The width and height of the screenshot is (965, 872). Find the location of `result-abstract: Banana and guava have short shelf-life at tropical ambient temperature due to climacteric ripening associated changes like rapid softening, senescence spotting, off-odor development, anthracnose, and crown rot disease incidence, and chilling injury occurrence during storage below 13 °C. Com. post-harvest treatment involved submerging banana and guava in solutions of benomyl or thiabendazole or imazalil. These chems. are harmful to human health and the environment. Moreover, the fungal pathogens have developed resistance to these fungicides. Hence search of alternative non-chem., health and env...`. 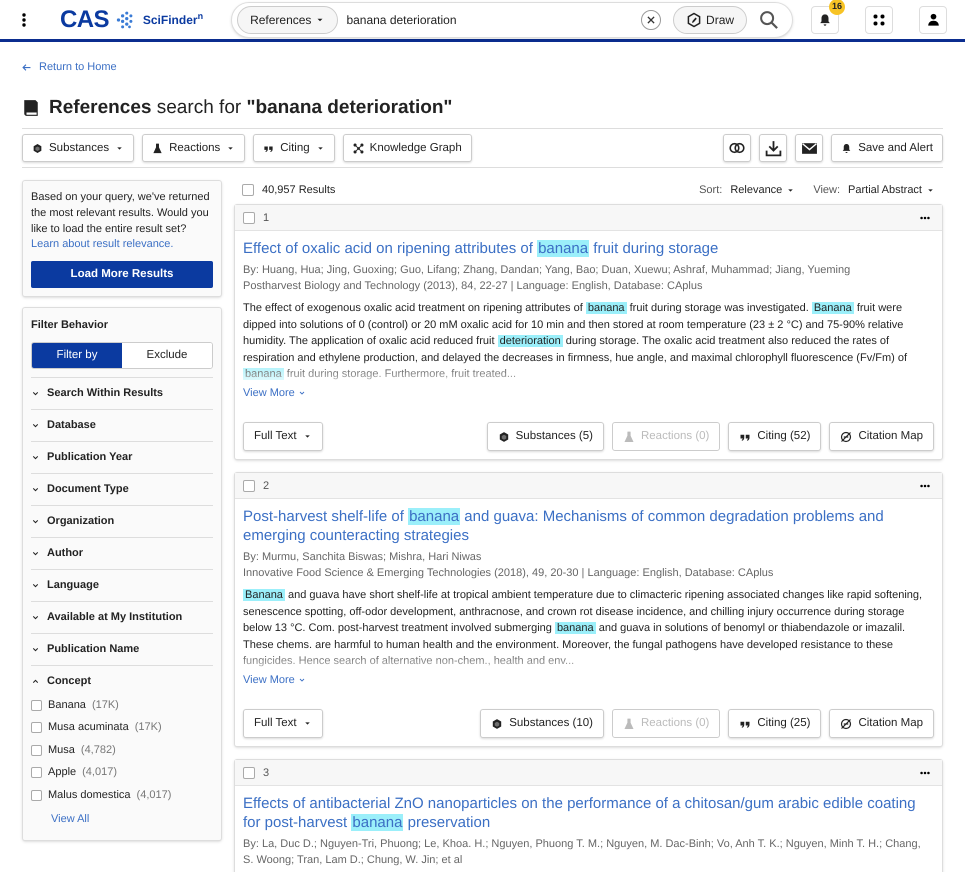

result-abstract: Banana and guava have short shelf-life at tropical ambient temperature due to climacteric ripening associated changes like rapid softening, senescence spotting, off-odor development, anthracnose, and crown rot disease incidence, and chilling injury occurrence during storage below 13 °C. Com. post-harvest treatment involved submerging banana and guava in solutions of benomyl or thiabendazole or imazalil. These chems. are harmful to human health and the environment. Moreover, the fungal pathogens have developed resistance to these fungicides. Hence search of alternative non-chem., health and env... is located at coordinates (583, 629).